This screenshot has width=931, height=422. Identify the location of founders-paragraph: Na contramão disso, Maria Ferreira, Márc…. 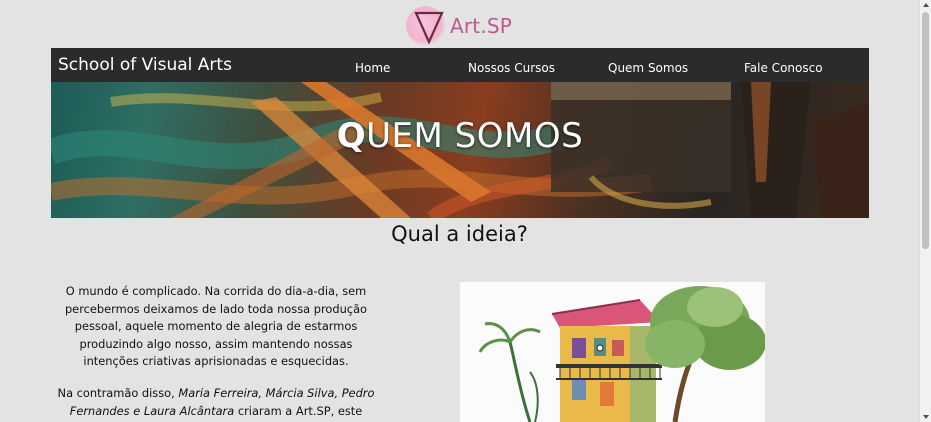
(216, 403).